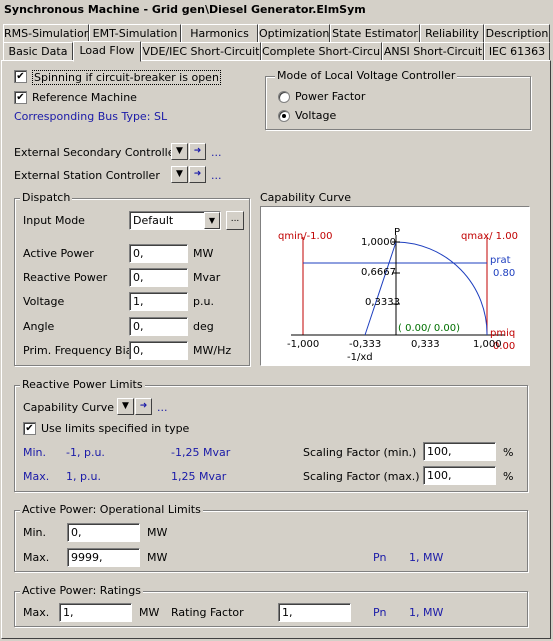 This screenshot has width=553, height=641. Describe the element at coordinates (380, 288) in the screenshot. I see `stability-line` at that location.